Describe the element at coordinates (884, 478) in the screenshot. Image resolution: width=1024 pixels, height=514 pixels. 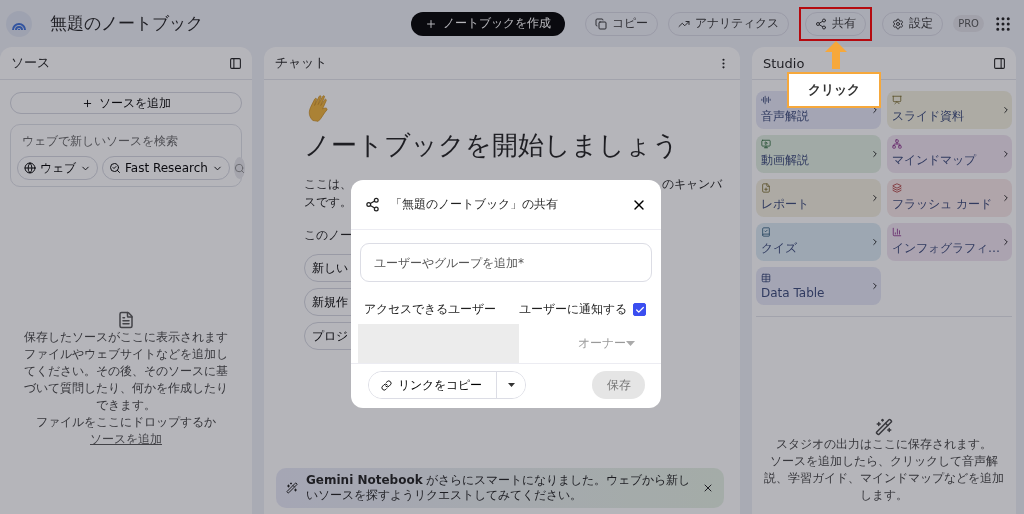
I see `empty-text: ソースを追加したら、クリックして音声解説、学習ガイド、マインドマップなどを追加します。` at that location.